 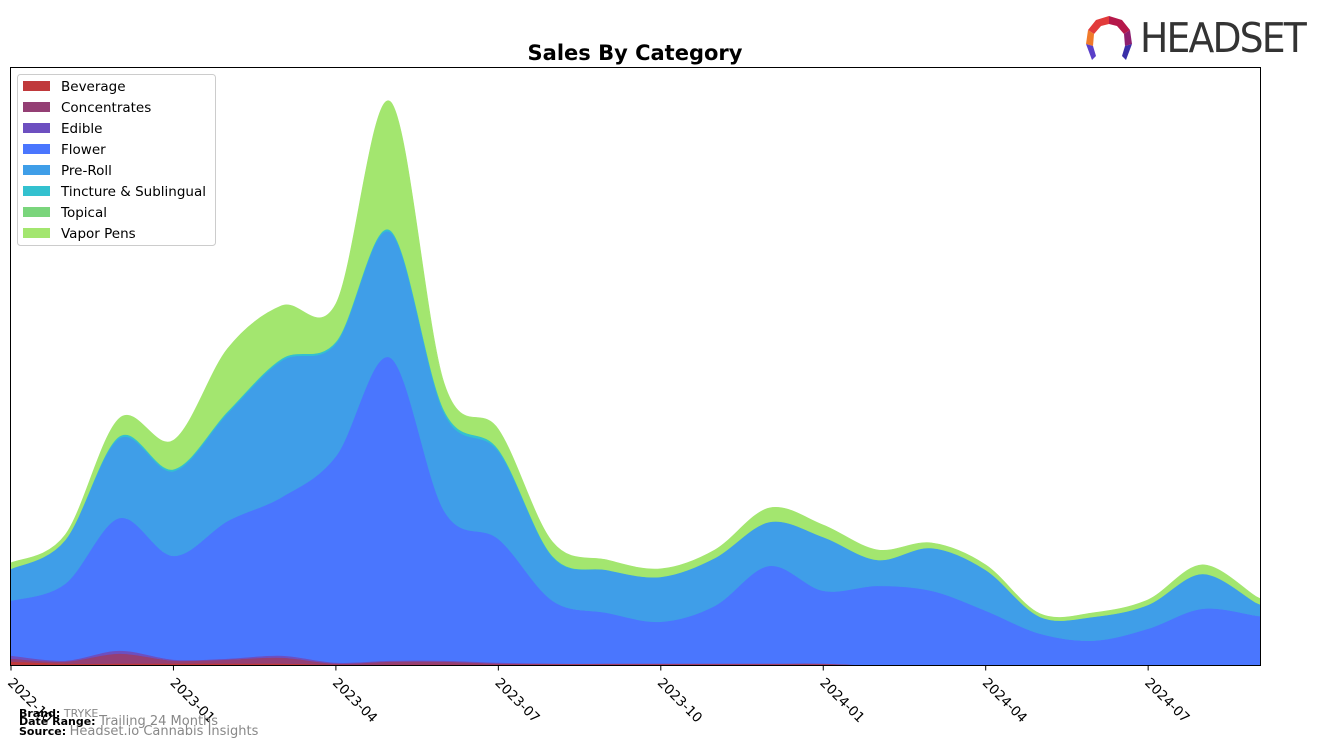 I want to click on chart-title: Sales By Category, so click(x=635, y=53).